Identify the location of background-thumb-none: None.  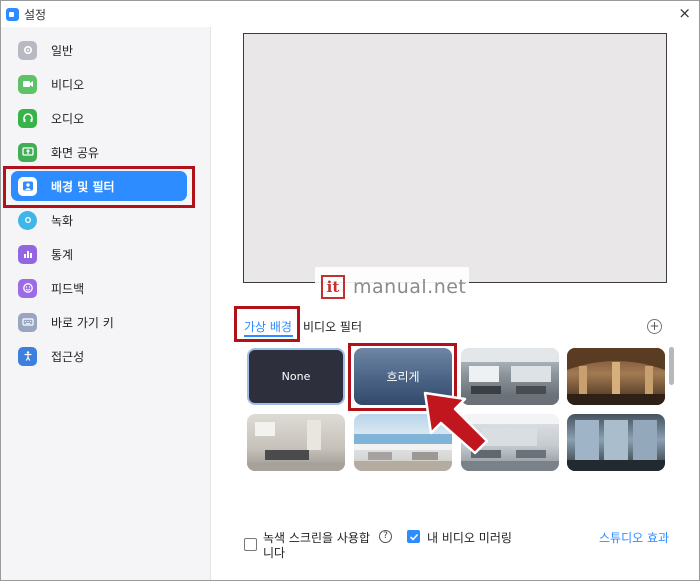
(296, 376).